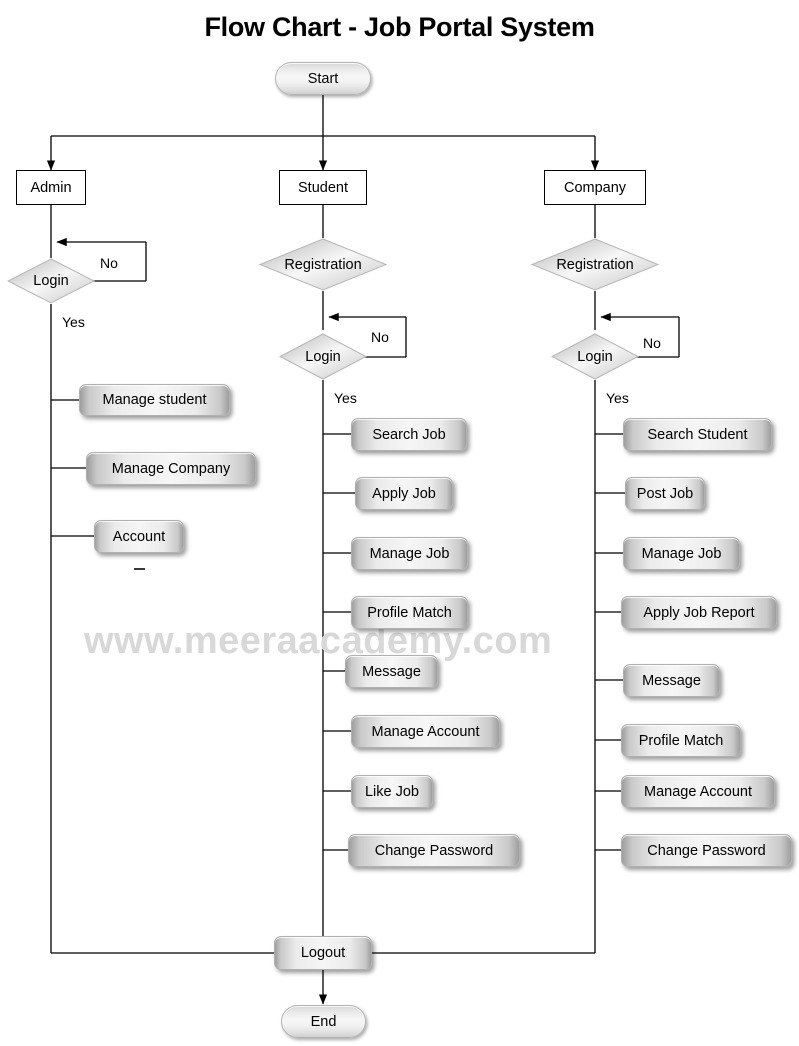 The image size is (799, 1046). I want to click on task-message: Message, so click(391, 671).